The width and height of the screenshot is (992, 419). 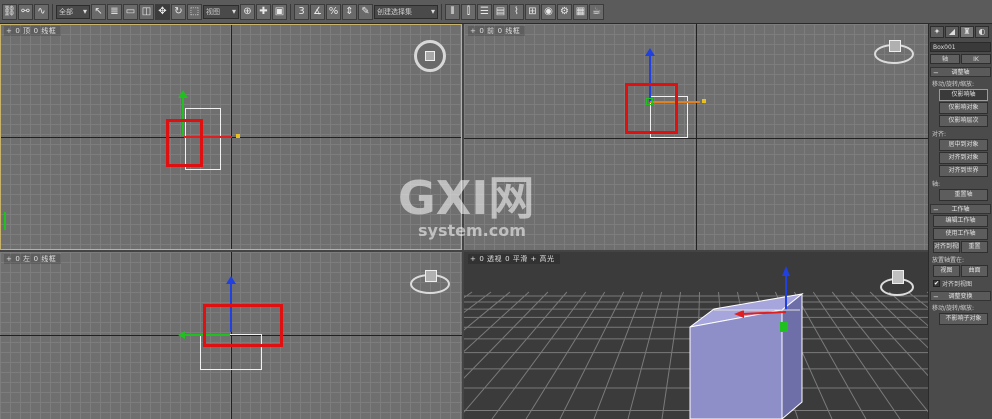 I want to click on checkbox-mark: ✔, so click(x=936, y=283).